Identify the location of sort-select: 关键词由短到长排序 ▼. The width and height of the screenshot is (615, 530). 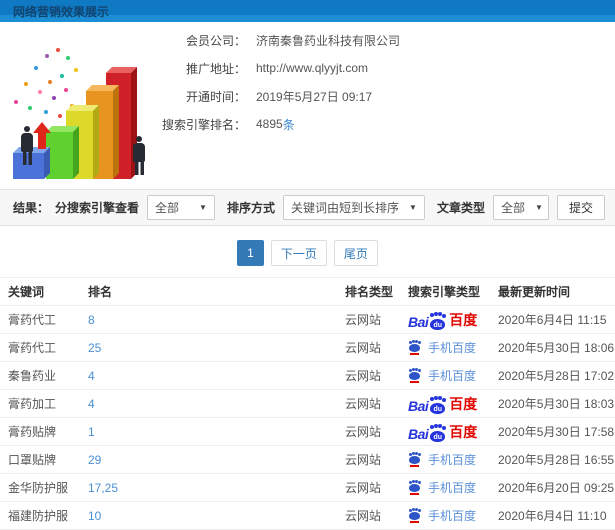
(353, 207).